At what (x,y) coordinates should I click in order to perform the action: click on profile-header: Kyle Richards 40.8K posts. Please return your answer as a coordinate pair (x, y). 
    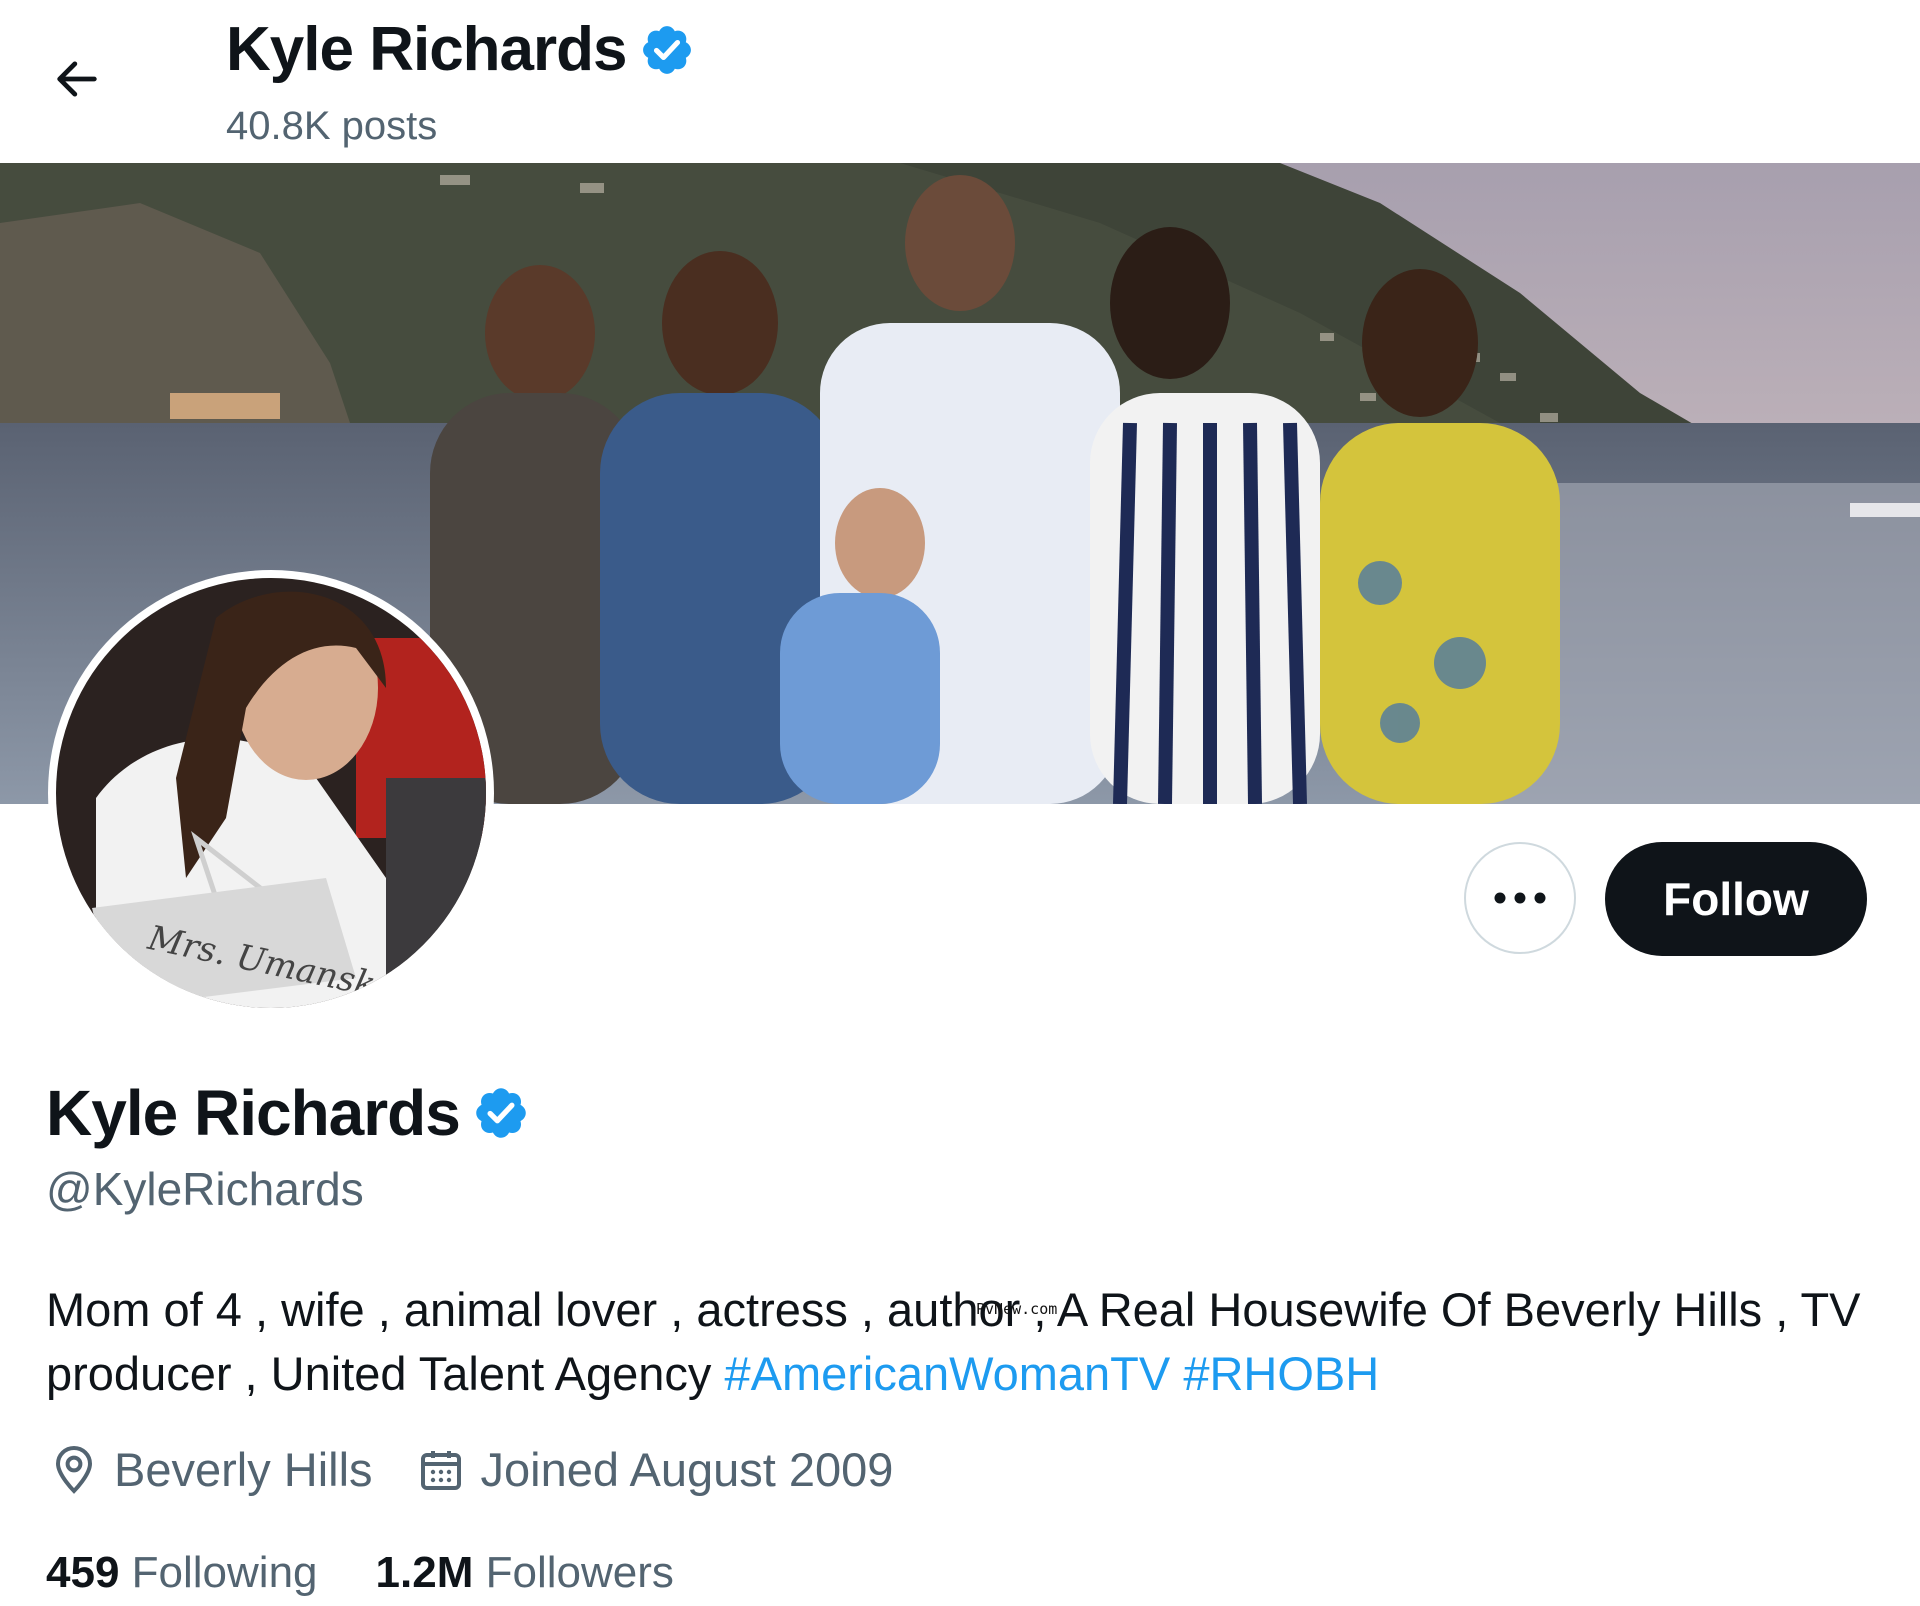
    Looking at the image, I should click on (960, 81).